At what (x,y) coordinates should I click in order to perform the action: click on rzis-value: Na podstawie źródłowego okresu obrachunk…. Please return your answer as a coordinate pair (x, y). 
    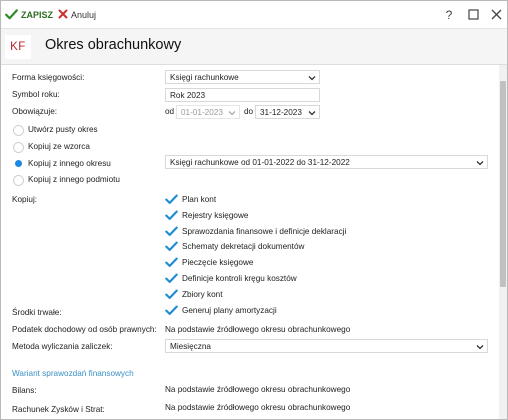
    Looking at the image, I should click on (258, 407).